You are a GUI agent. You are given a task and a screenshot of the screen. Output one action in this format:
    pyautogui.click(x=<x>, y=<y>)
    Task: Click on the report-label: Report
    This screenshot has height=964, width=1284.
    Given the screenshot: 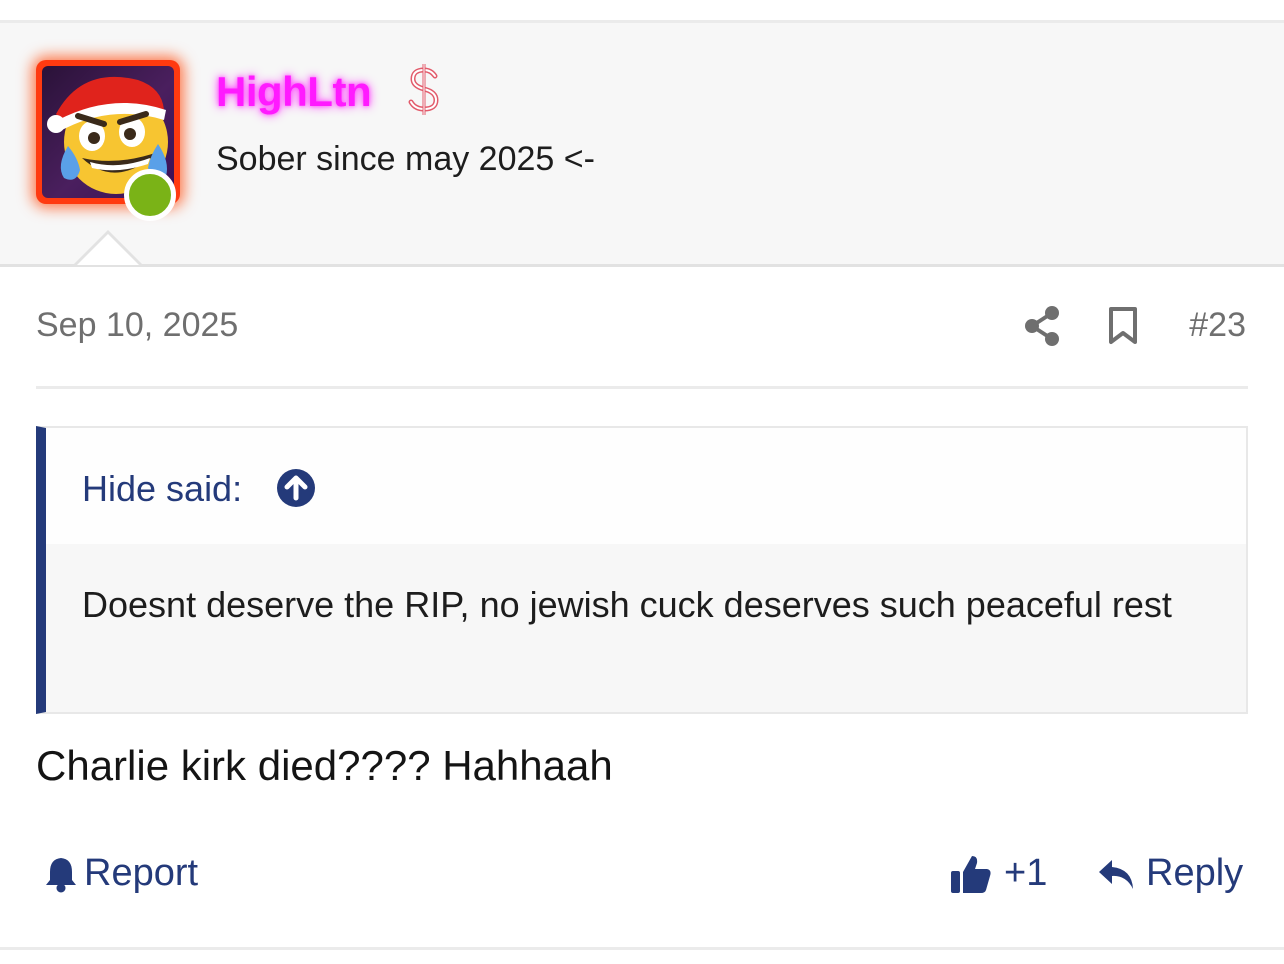 What is the action you would take?
    pyautogui.click(x=141, y=873)
    